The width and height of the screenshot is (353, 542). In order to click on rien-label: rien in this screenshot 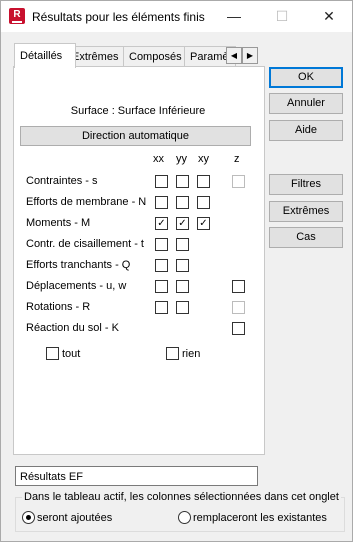, I will do `click(191, 354)`.